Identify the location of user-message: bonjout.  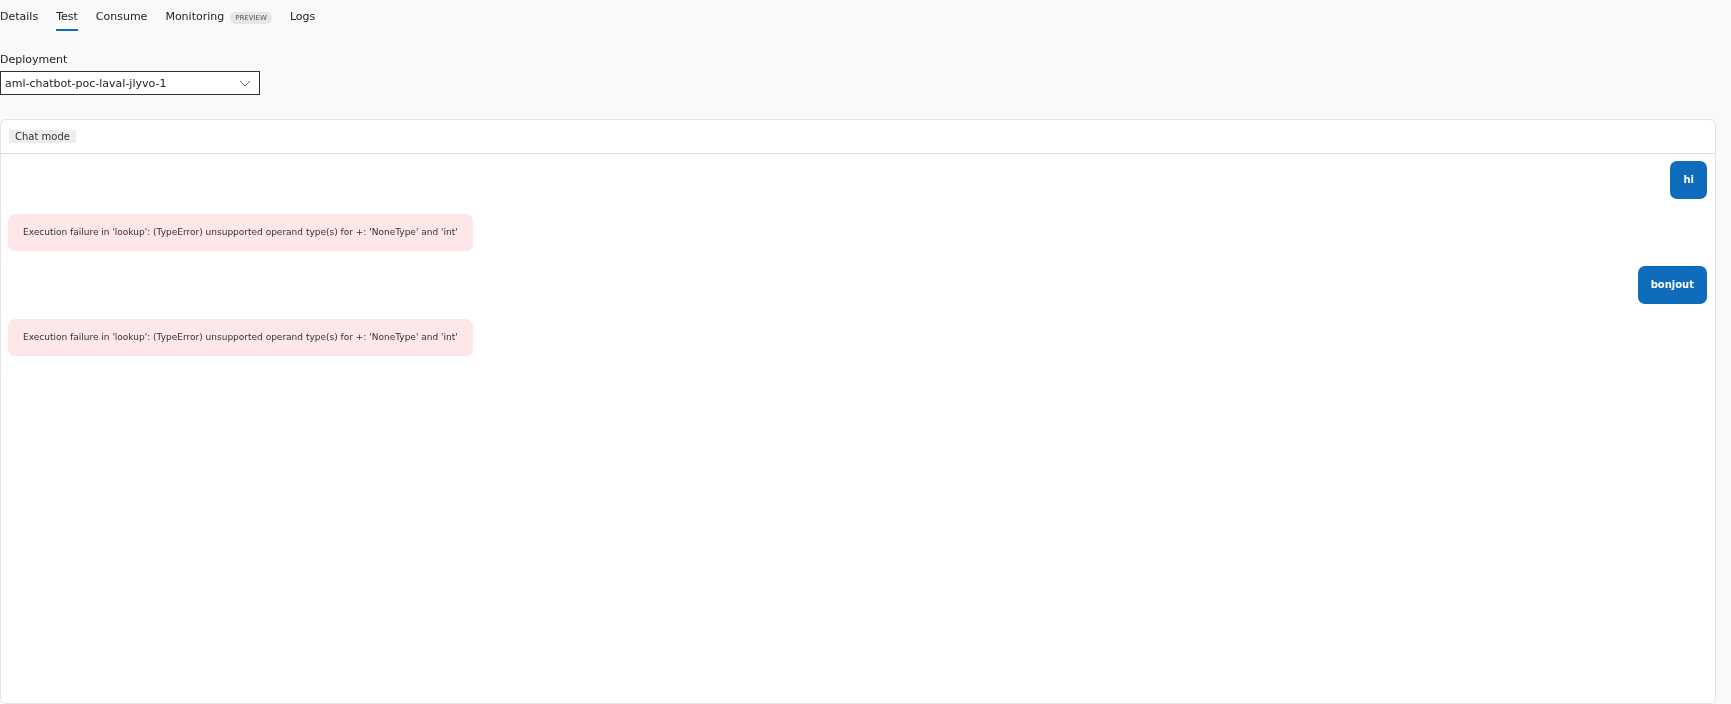
(1672, 285).